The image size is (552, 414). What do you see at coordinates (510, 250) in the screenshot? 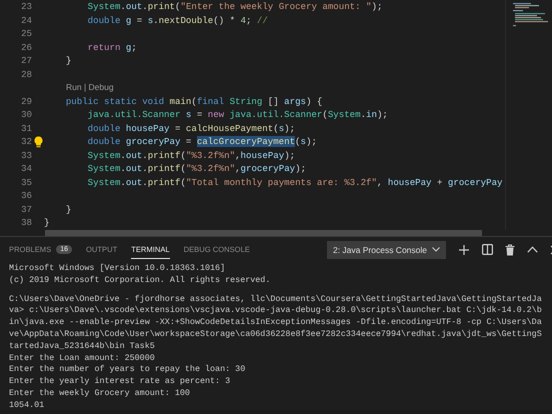
I see `trash-icon` at bounding box center [510, 250].